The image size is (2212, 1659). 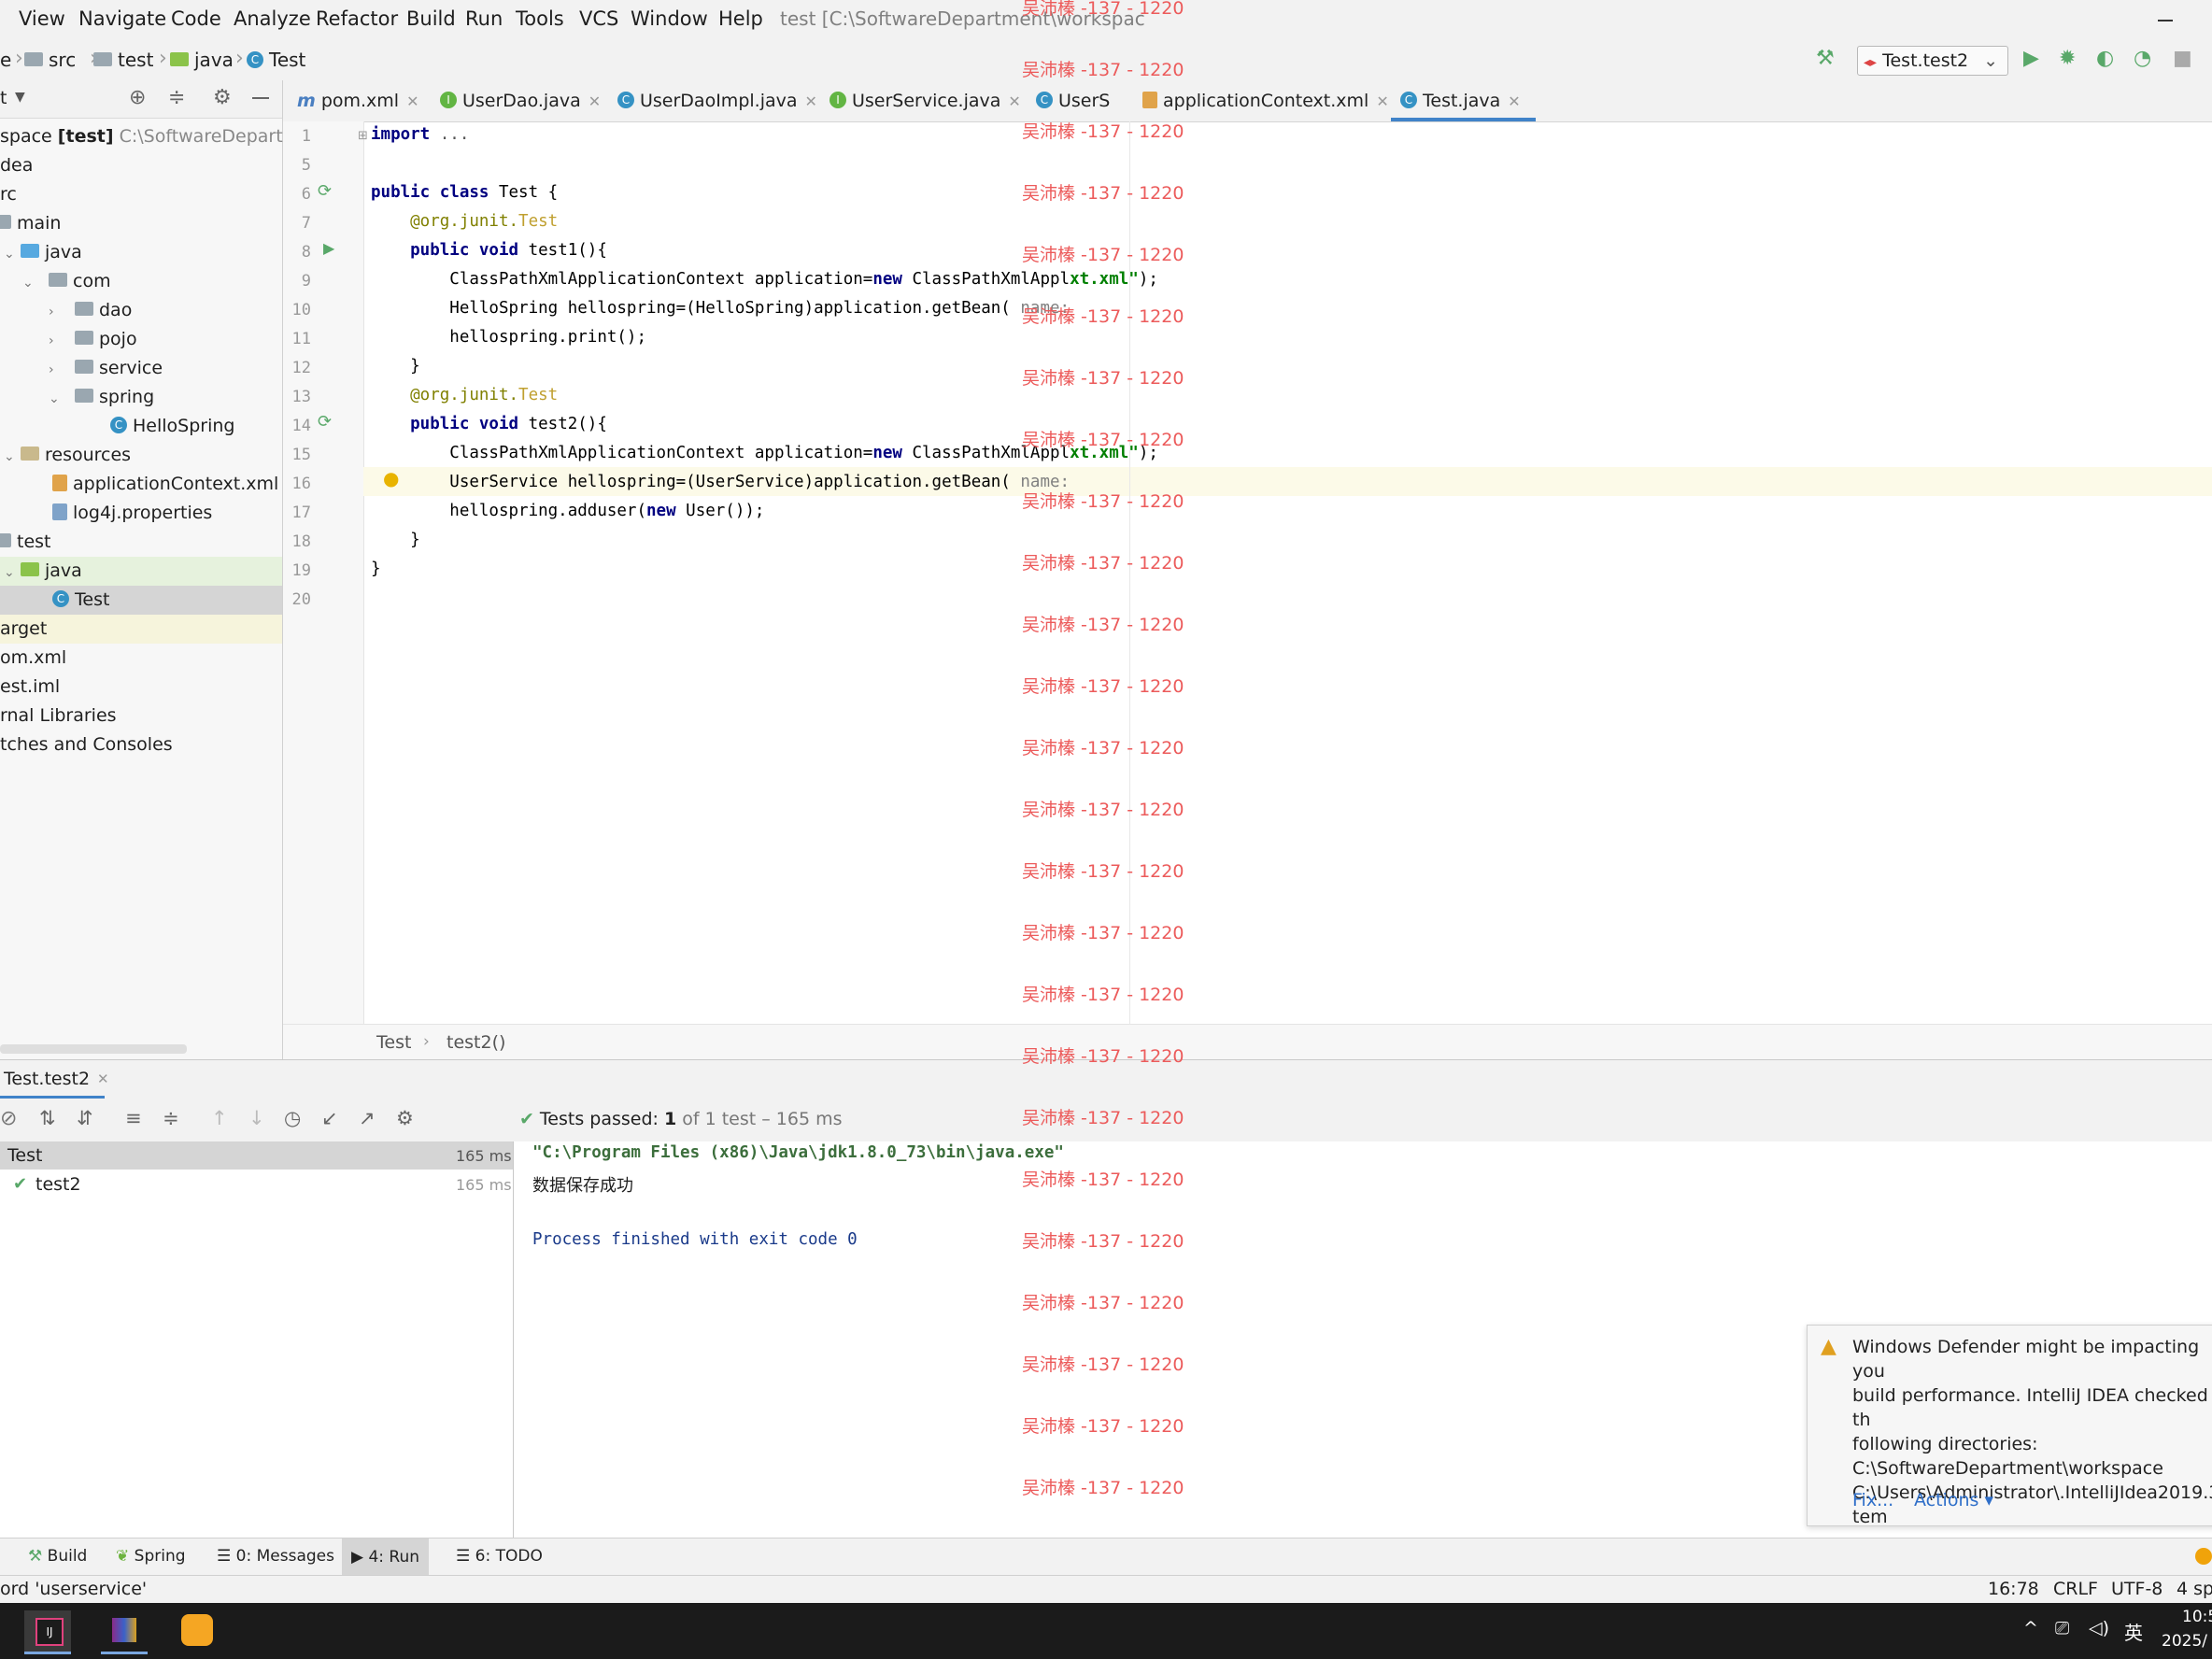 What do you see at coordinates (1079, 101) in the screenshot?
I see `tab-userserviceimpl: C UserS` at bounding box center [1079, 101].